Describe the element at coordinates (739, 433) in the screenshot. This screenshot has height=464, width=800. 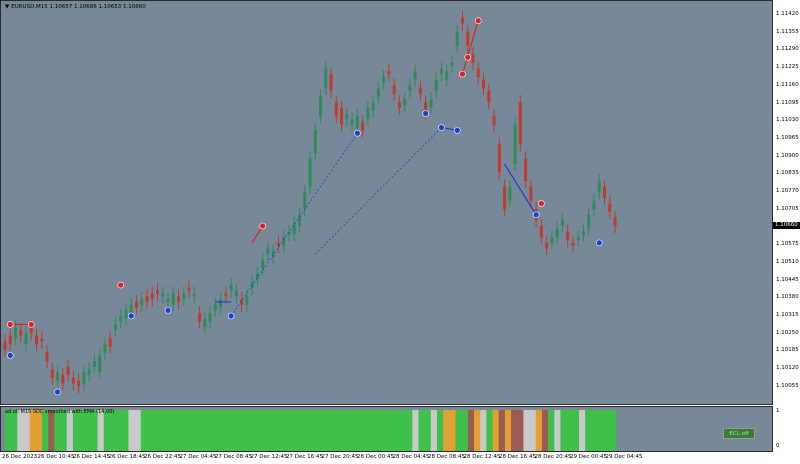
I see `ecl-off-button: ECL-off` at that location.